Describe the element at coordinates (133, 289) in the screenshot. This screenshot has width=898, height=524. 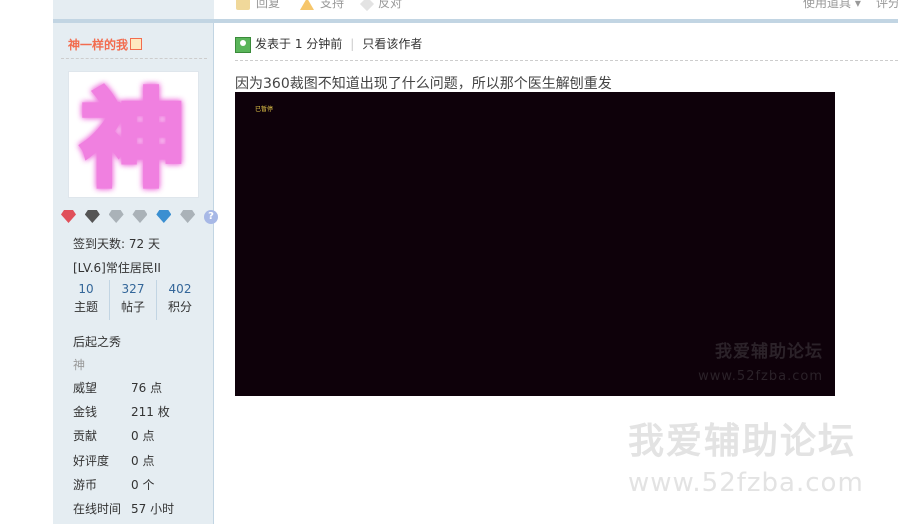
I see `stat-posts-num: 327` at that location.